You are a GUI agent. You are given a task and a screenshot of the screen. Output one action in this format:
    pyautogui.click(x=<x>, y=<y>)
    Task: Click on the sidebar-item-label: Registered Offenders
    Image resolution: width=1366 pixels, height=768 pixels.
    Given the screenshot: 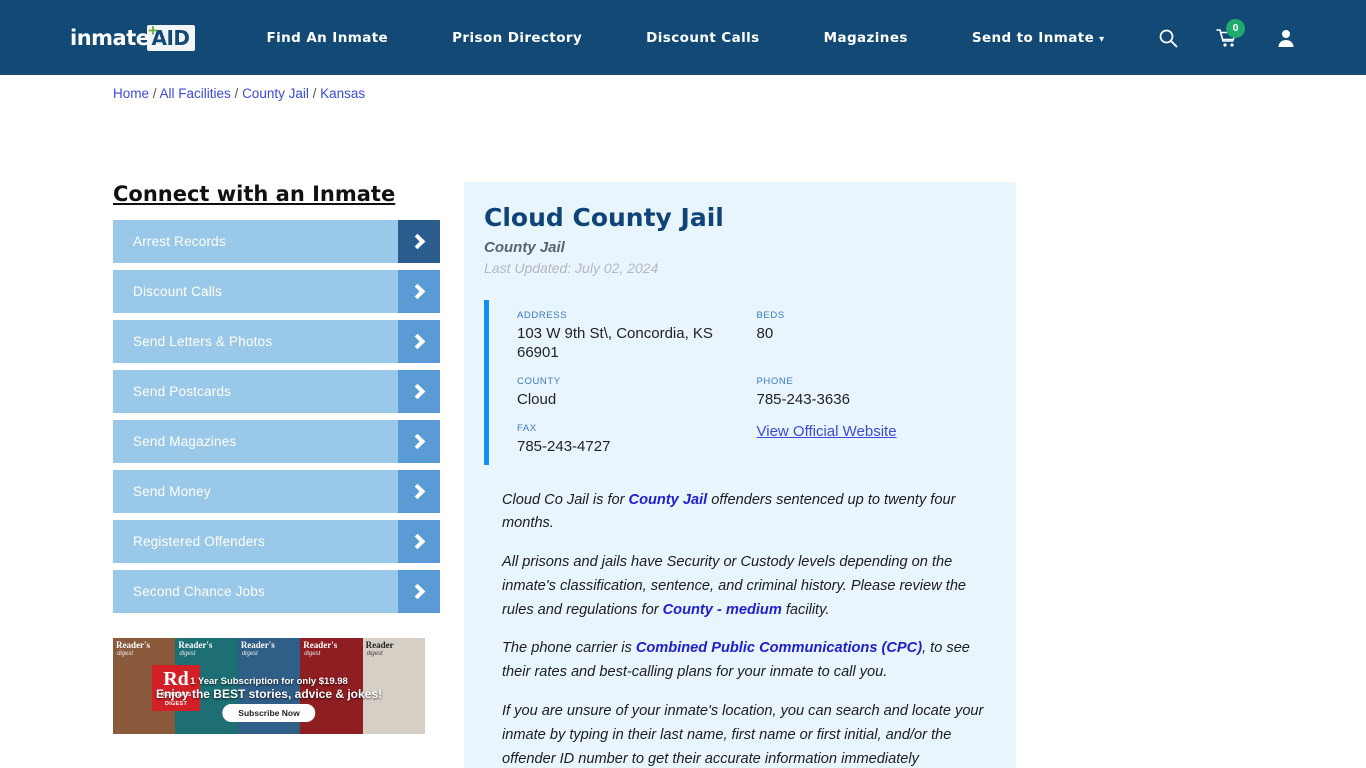 What is the action you would take?
    pyautogui.click(x=199, y=541)
    